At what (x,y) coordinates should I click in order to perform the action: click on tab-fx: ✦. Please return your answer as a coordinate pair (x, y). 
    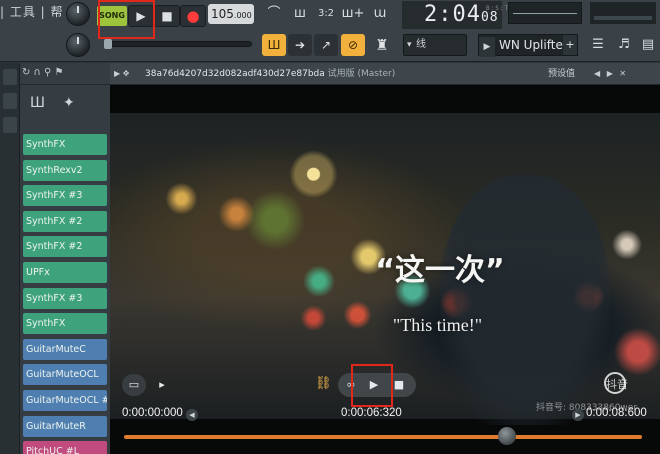
    Looking at the image, I should click on (78, 103).